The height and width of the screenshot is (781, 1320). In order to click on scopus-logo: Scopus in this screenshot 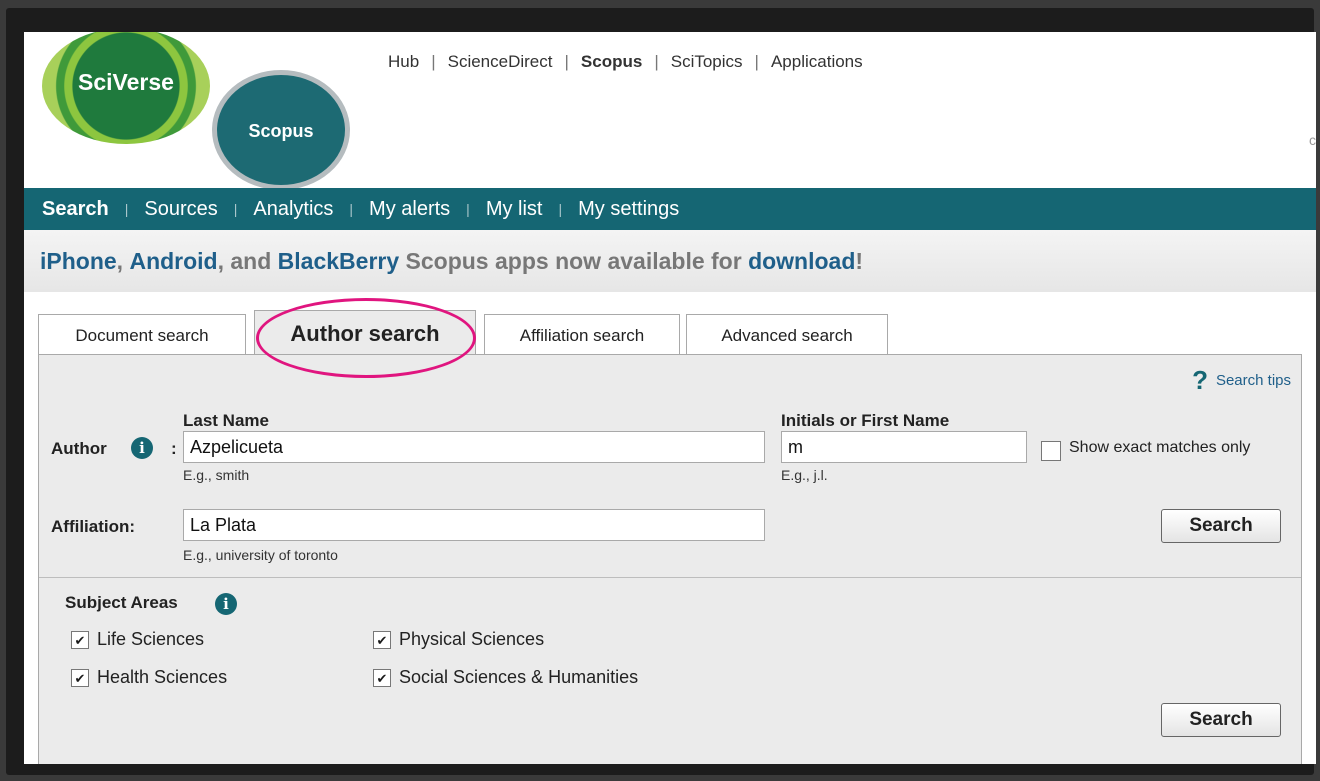, I will do `click(281, 130)`.